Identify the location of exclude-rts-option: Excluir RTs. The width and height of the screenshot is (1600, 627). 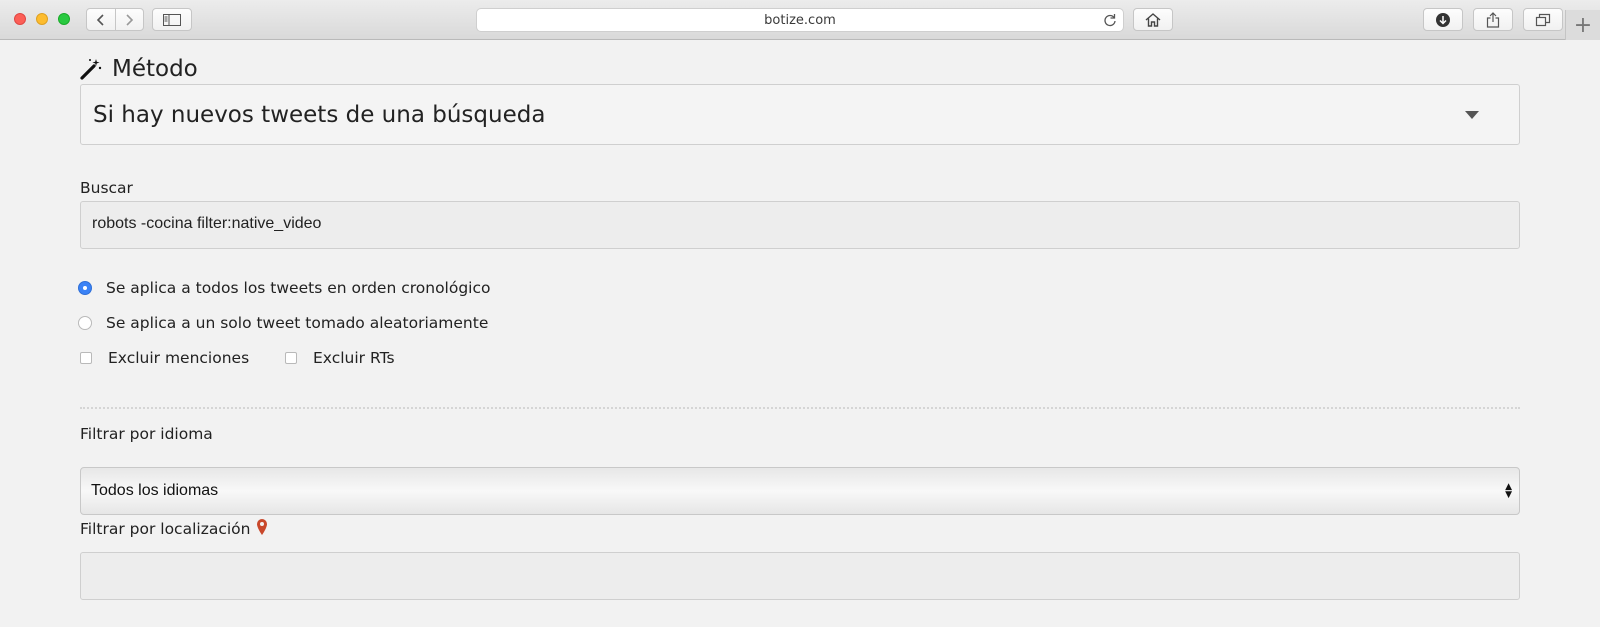
(340, 358).